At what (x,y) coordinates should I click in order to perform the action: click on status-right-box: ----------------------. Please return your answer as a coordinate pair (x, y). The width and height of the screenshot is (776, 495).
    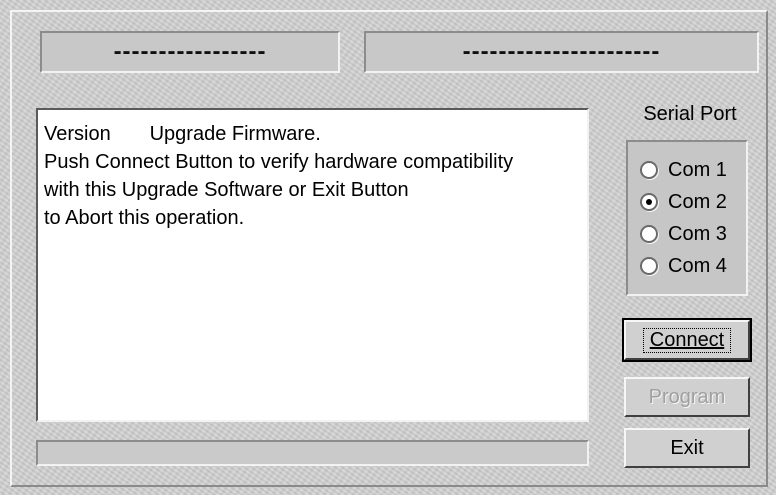
    Looking at the image, I should click on (561, 52).